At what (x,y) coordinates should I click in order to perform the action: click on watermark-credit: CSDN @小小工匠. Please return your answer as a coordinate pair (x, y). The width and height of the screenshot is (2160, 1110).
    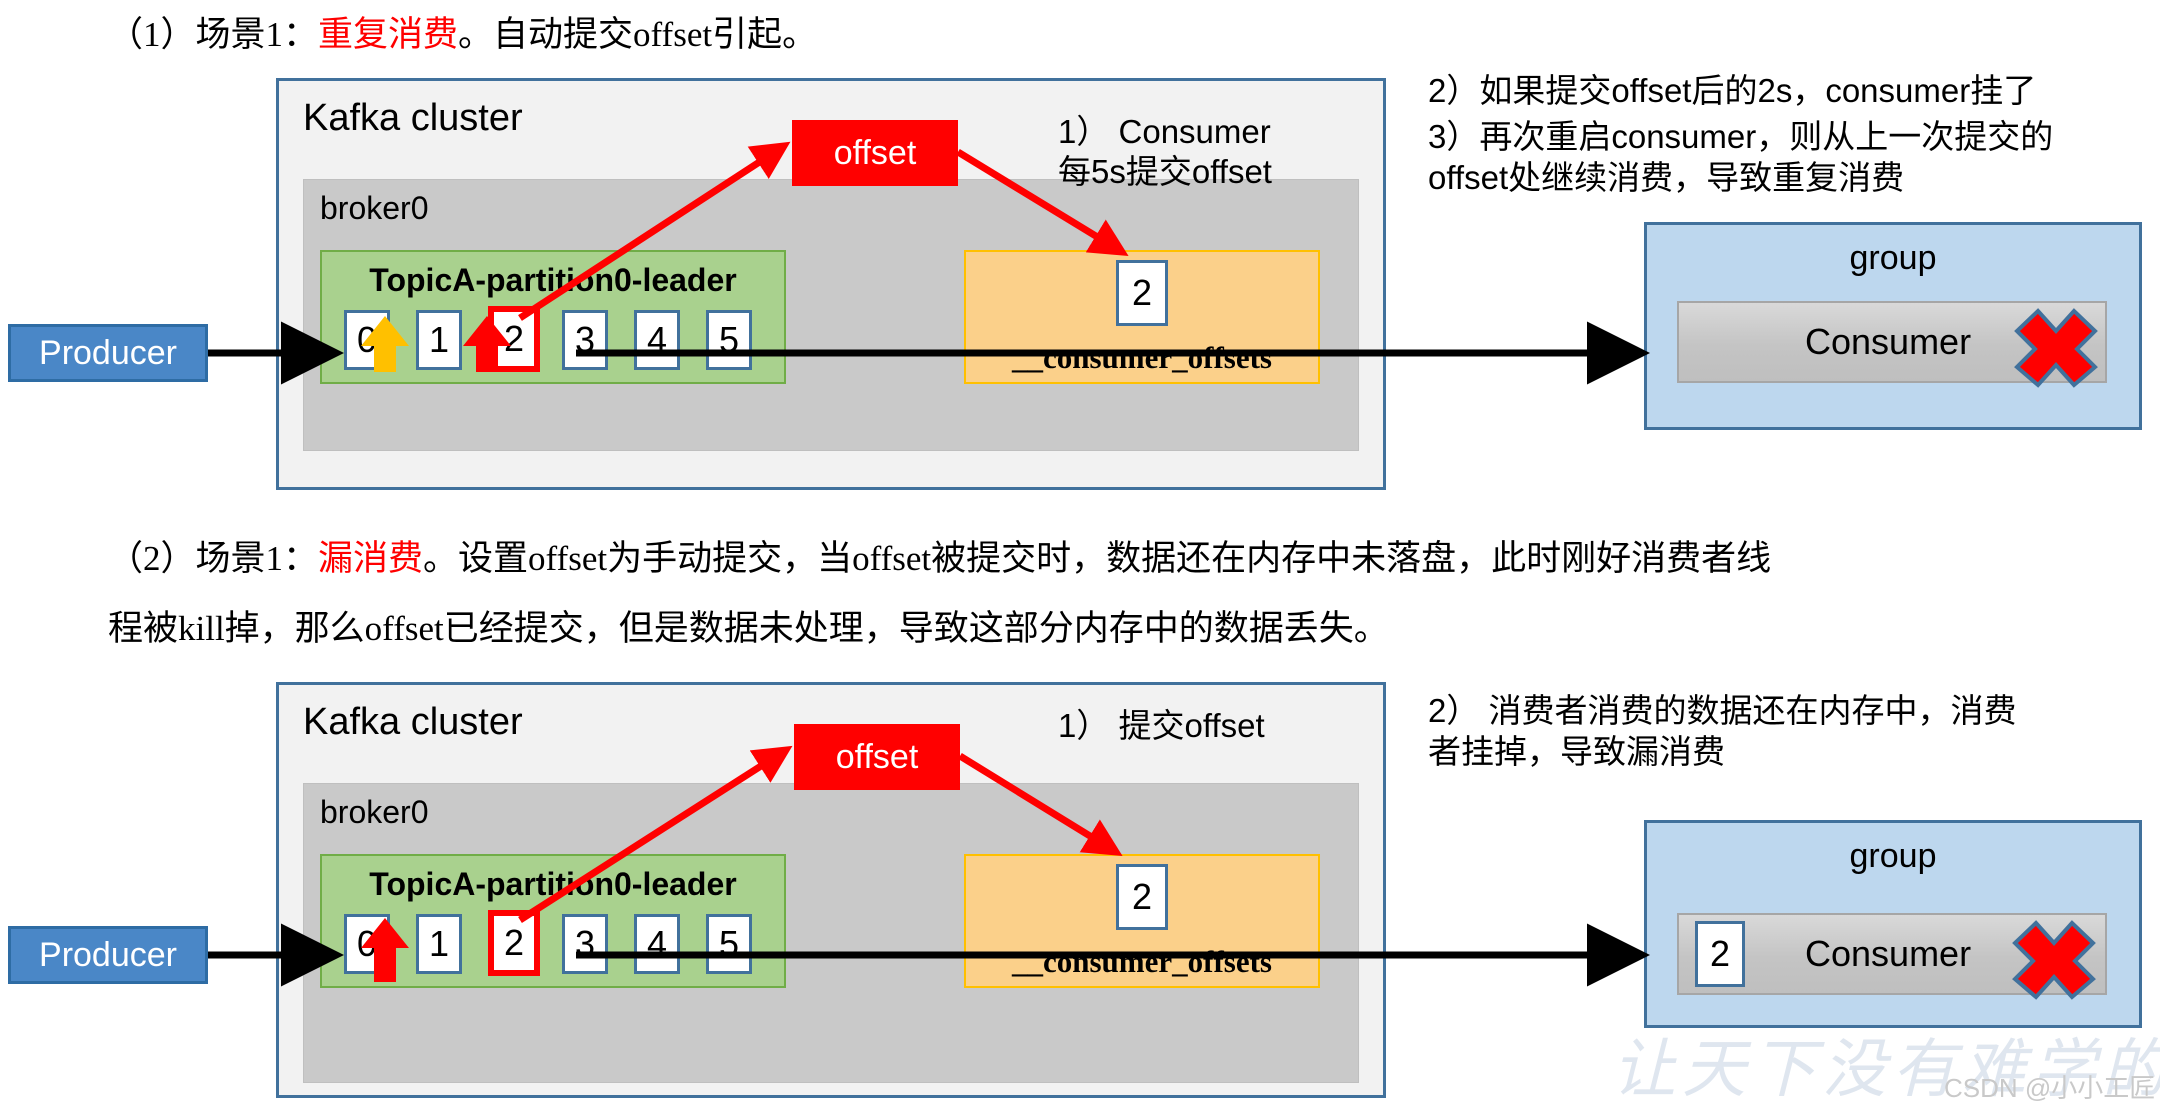
    Looking at the image, I should click on (2050, 1088).